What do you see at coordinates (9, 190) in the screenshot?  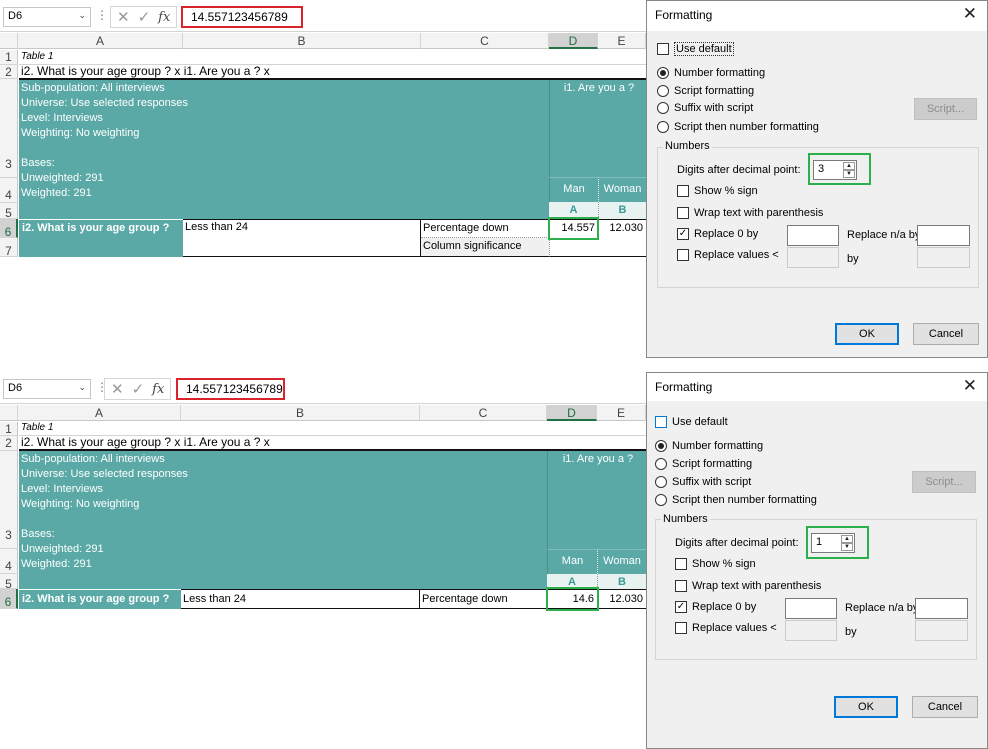 I see `row-header-4: 4` at bounding box center [9, 190].